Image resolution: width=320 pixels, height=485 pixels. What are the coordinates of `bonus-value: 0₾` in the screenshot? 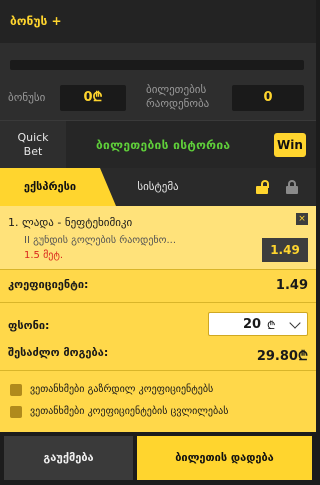 It's located at (93, 98).